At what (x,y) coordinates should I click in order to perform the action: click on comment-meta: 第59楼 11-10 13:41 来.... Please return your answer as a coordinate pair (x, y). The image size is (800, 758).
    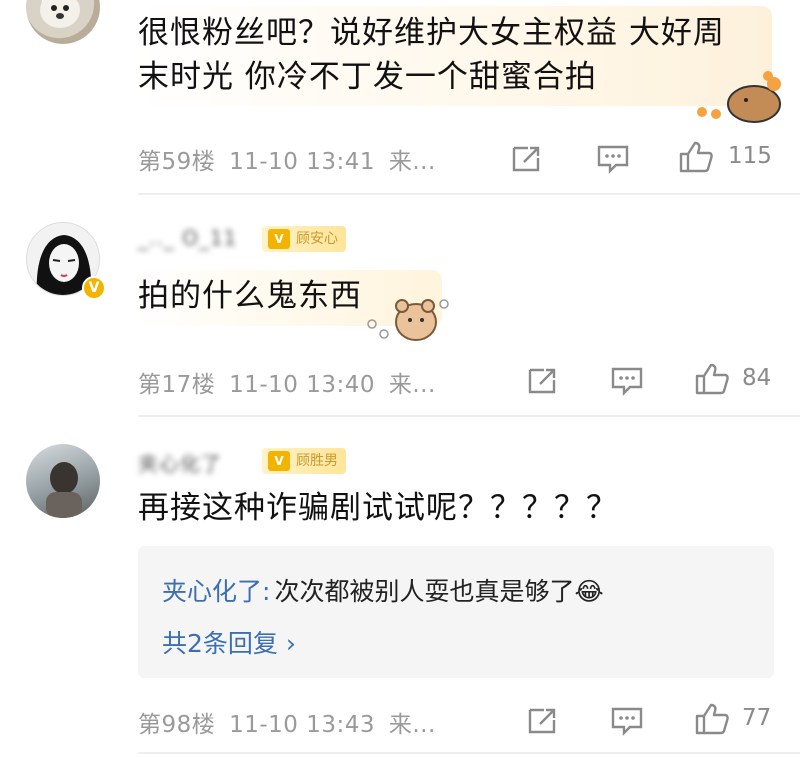
    Looking at the image, I should click on (287, 159).